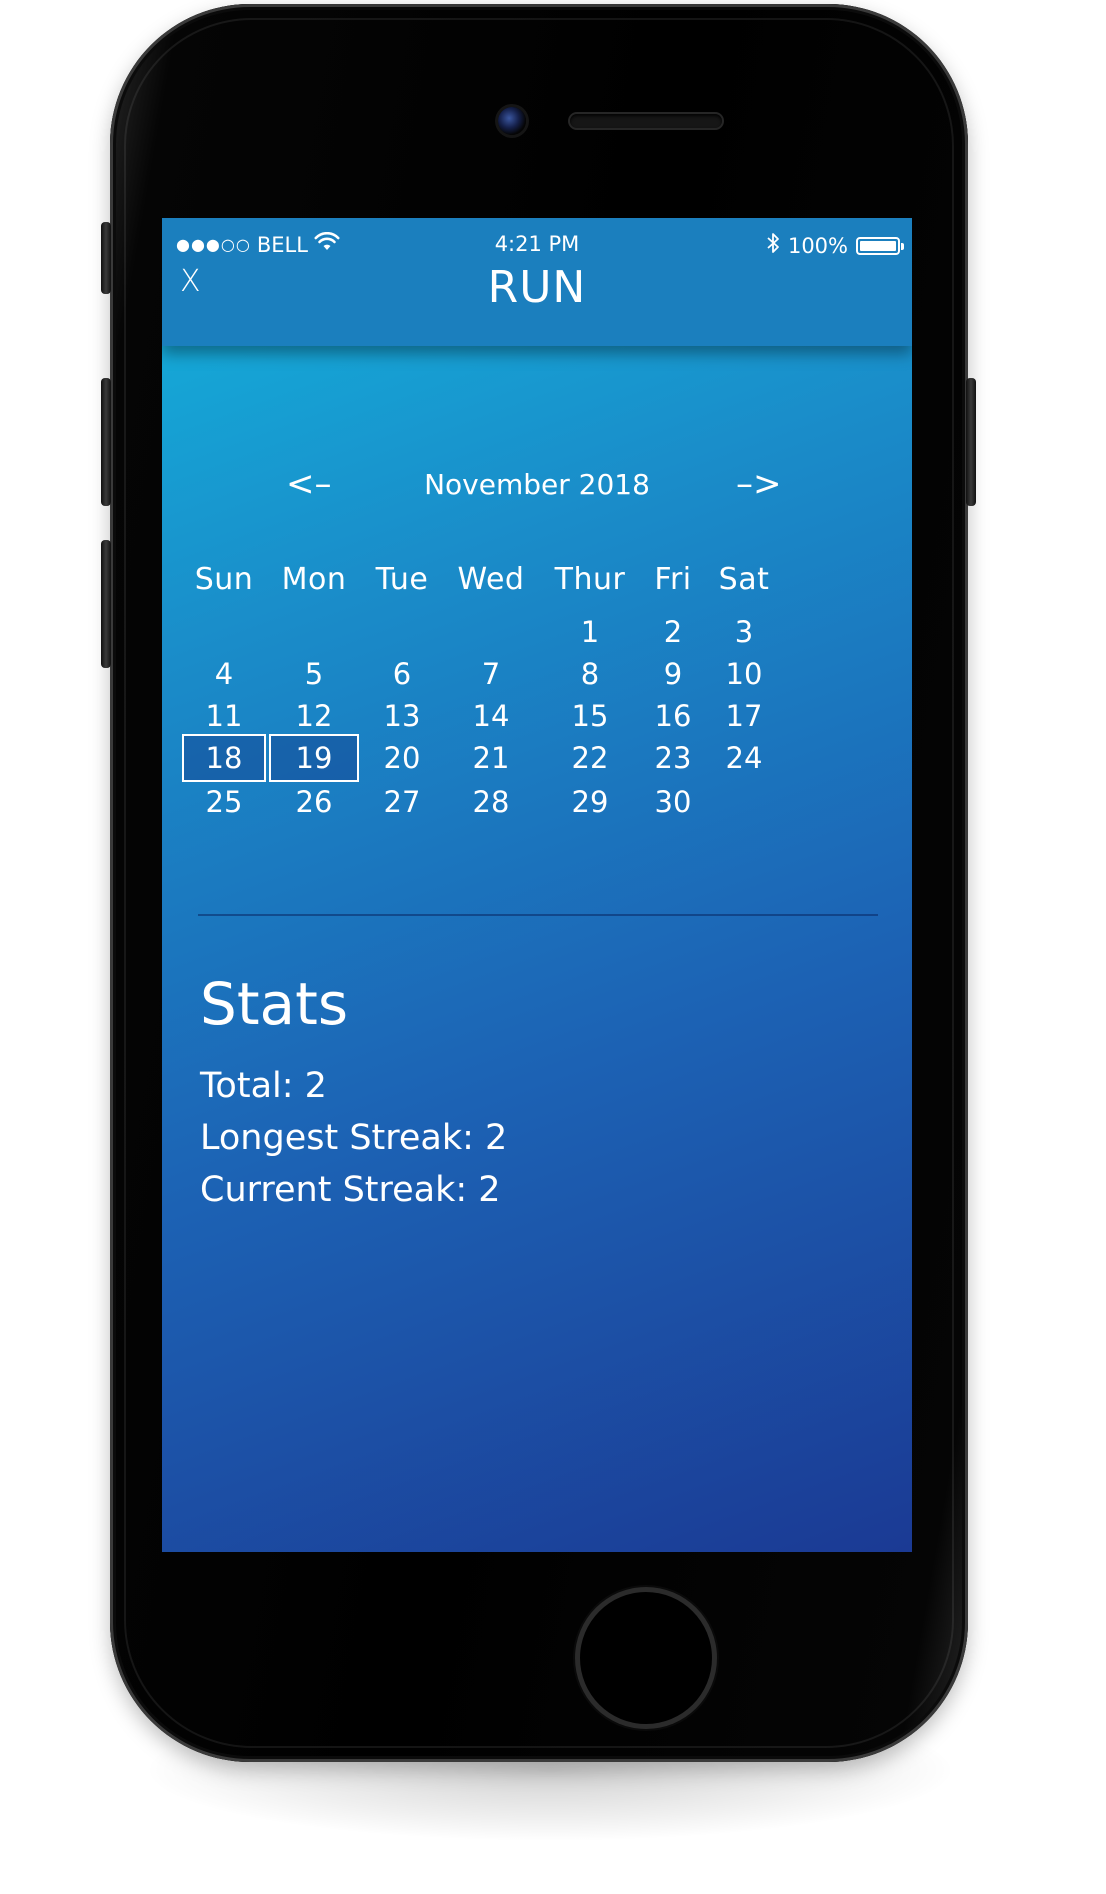 This screenshot has height=1894, width=1106. What do you see at coordinates (646, 1658) in the screenshot?
I see `home-button` at bounding box center [646, 1658].